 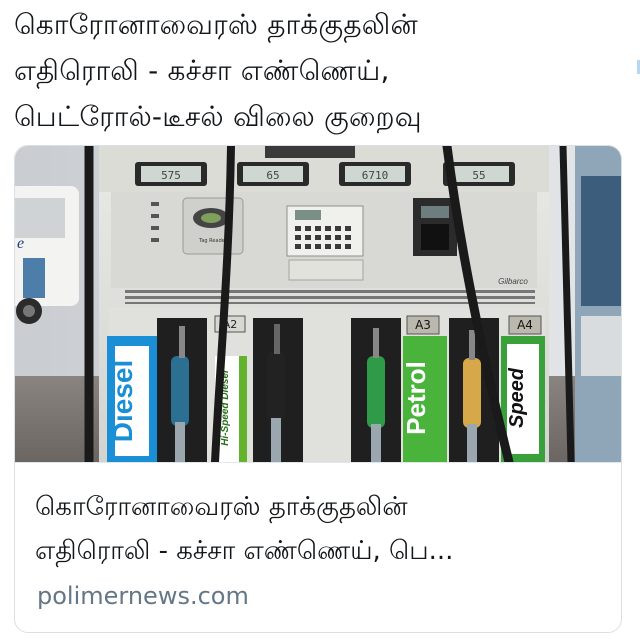 What do you see at coordinates (221, 507) in the screenshot?
I see `link-preview-title-line: கொரோனாவைரஸ் தாக்குதலின்` at bounding box center [221, 507].